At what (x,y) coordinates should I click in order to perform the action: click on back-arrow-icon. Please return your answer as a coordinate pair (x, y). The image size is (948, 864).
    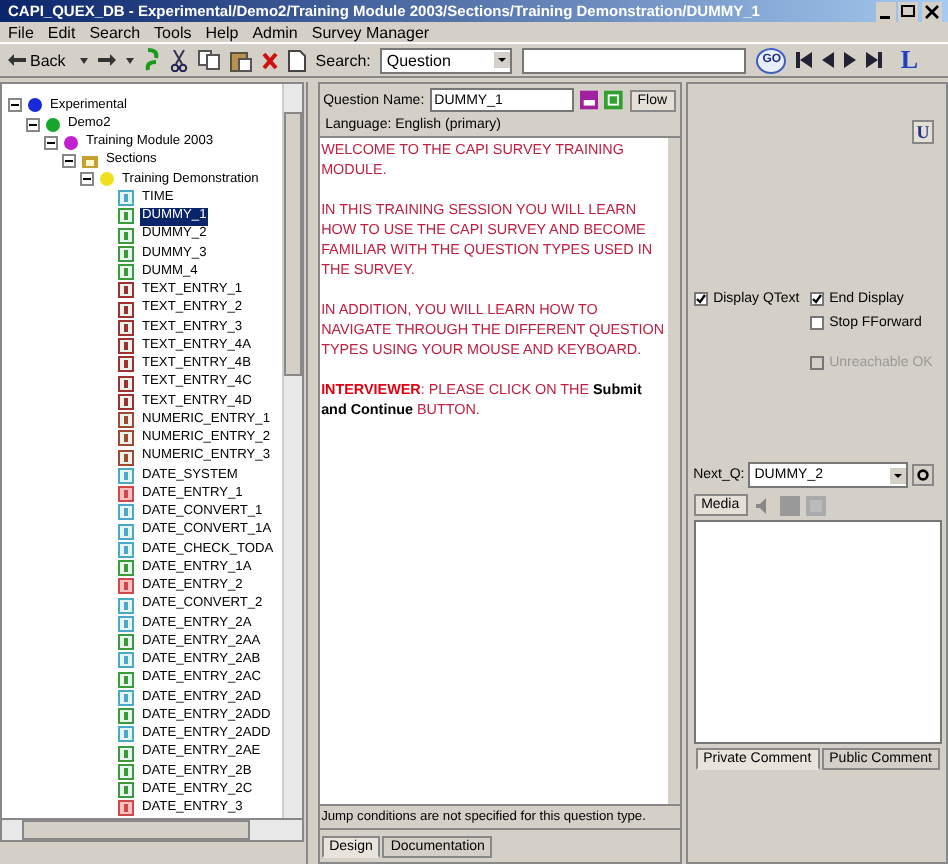
    Looking at the image, I should click on (17, 60).